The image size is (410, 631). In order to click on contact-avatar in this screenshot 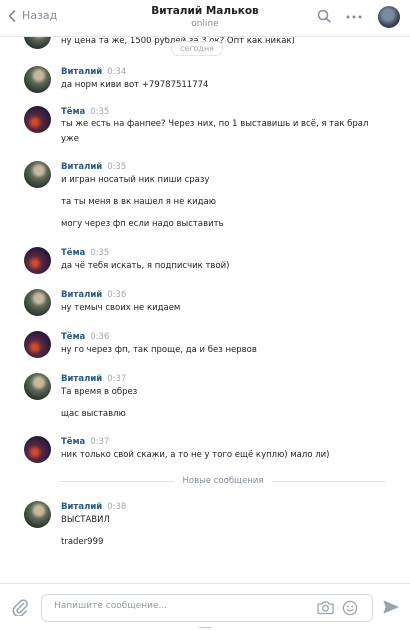, I will do `click(389, 17)`.